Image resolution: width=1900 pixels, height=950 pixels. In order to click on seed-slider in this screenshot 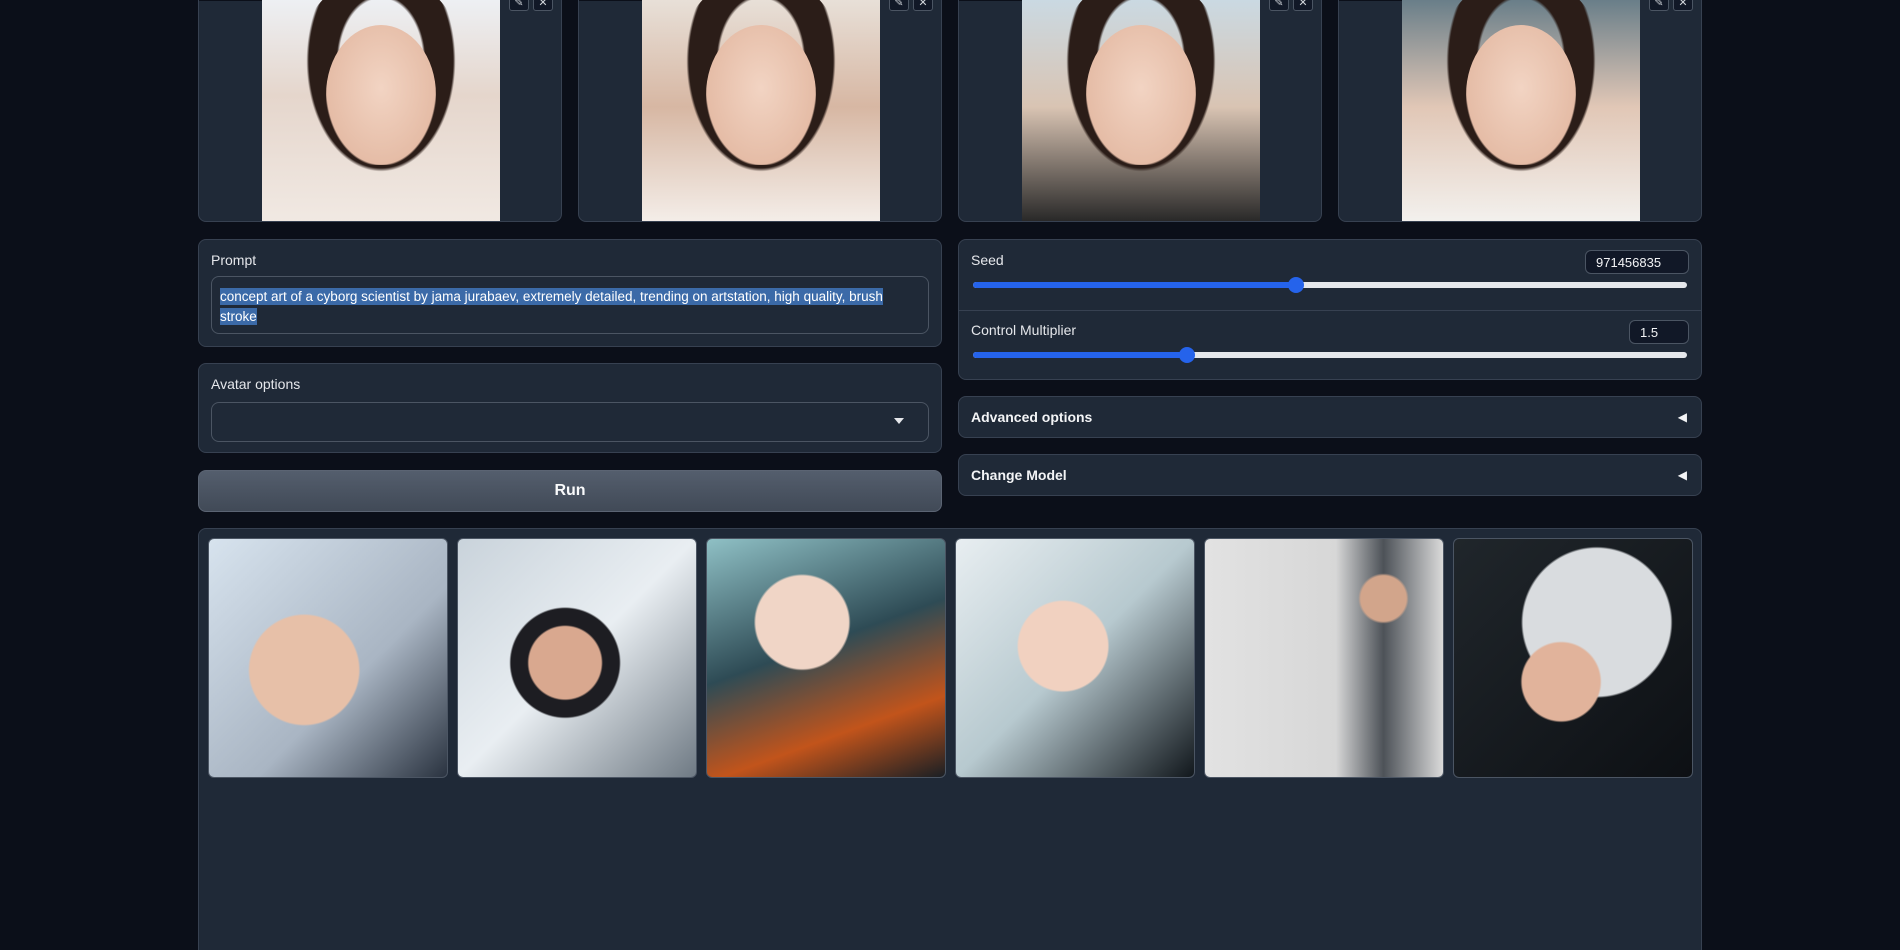, I will do `click(1330, 285)`.